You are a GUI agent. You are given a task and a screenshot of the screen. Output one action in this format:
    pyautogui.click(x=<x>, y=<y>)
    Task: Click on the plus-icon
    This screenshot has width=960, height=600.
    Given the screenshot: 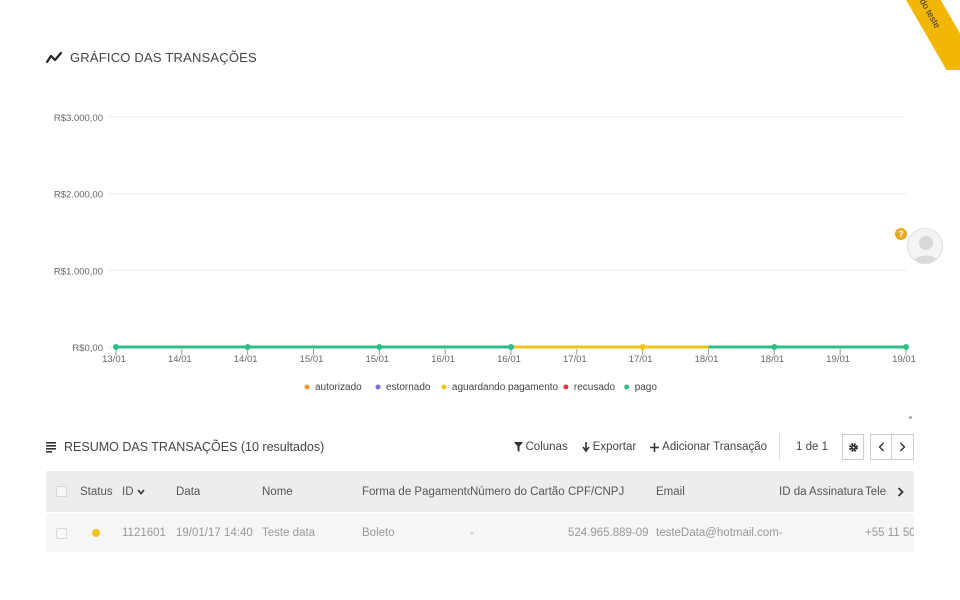 What is the action you would take?
    pyautogui.click(x=655, y=447)
    